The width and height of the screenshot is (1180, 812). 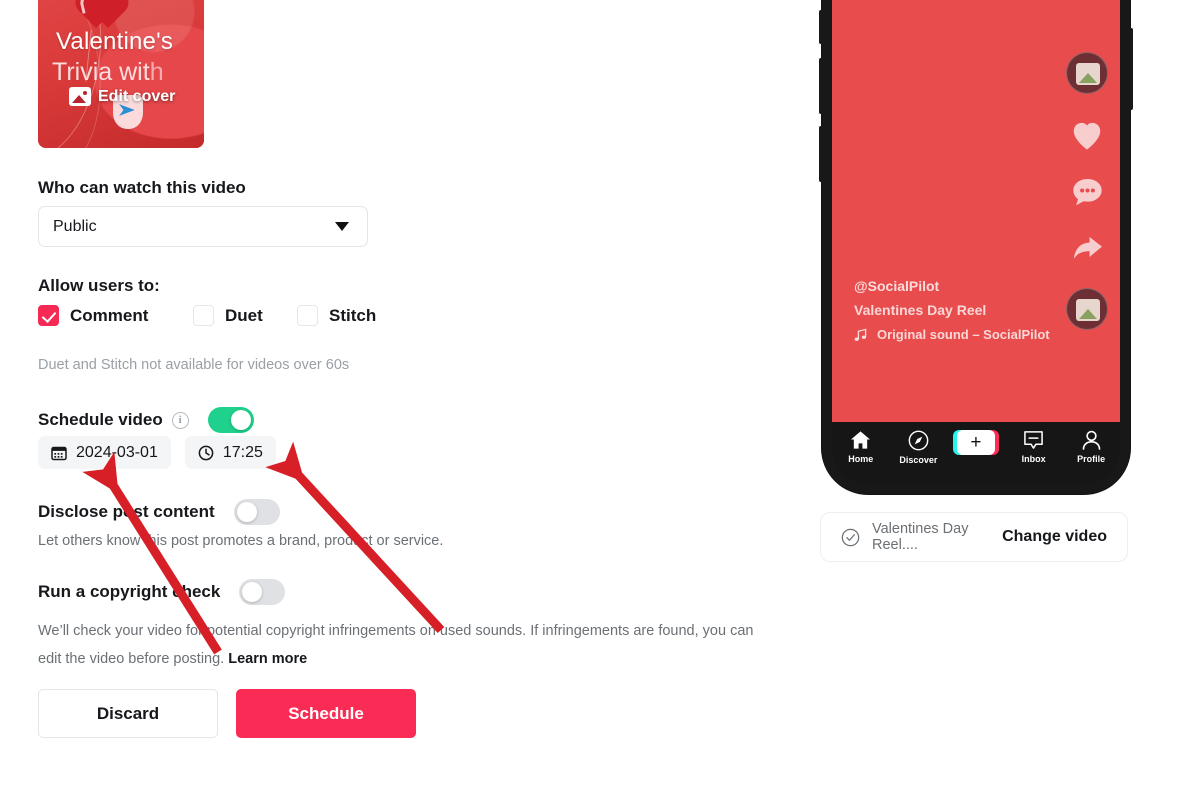 I want to click on share-icon, so click(x=1087, y=248).